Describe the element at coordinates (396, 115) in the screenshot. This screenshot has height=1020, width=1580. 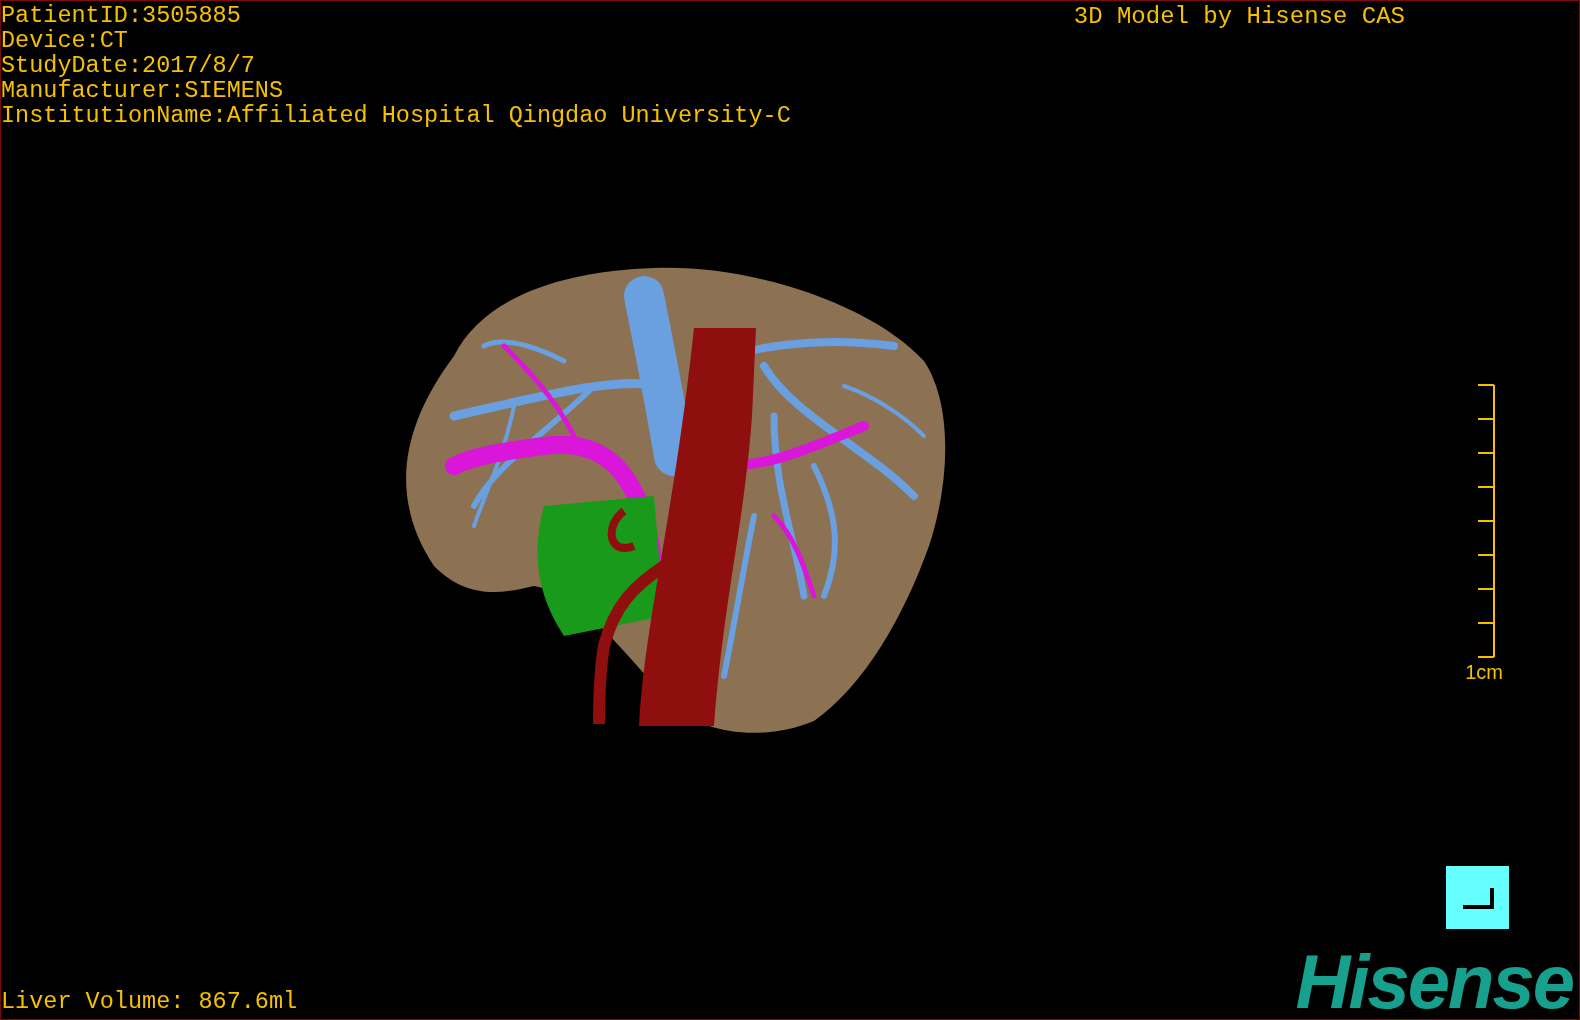
I see `study-info-line: InstitutionName:Affiliated Hospital Qingdao University-C` at that location.